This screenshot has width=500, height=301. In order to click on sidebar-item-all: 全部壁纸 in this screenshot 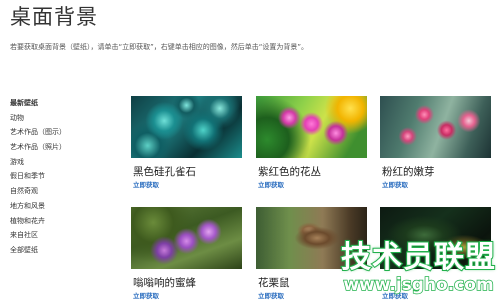, I will do `click(60, 250)`.